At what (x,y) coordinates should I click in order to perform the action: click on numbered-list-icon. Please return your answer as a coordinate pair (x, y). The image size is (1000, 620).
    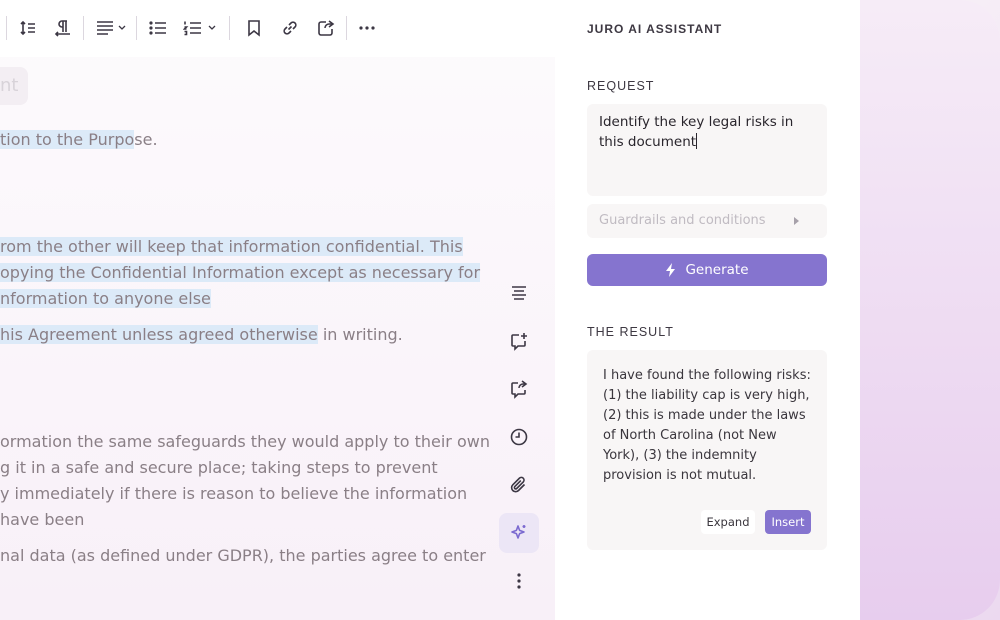
    Looking at the image, I should click on (200, 28).